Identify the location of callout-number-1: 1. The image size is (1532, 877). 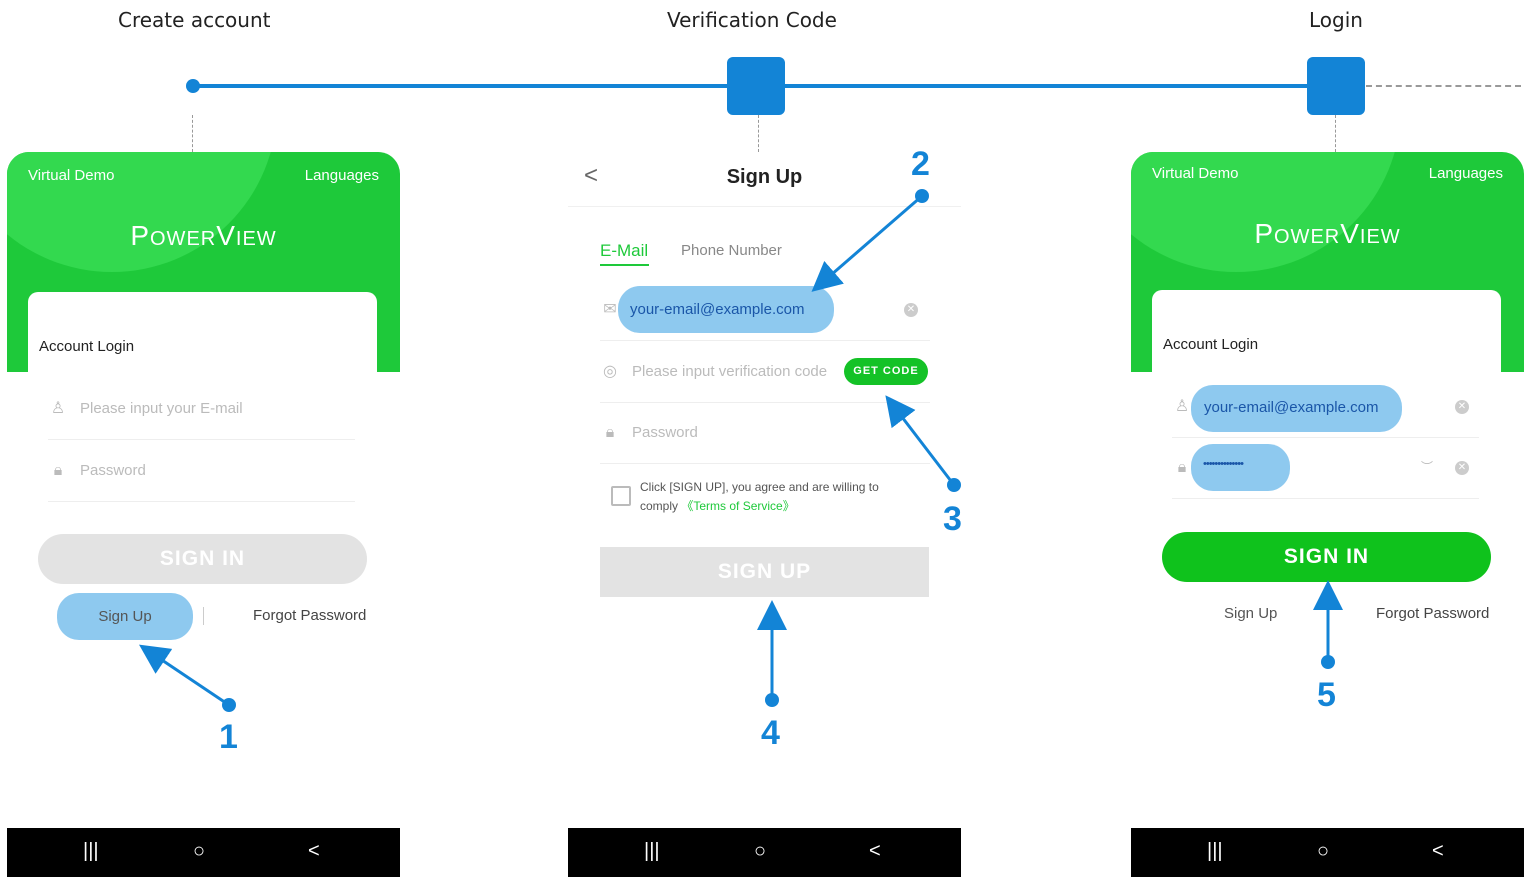
(228, 737).